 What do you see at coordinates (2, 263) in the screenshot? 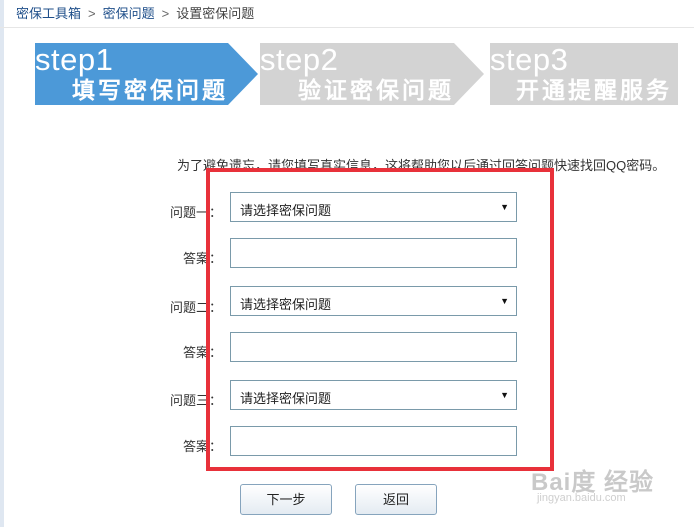
I see `left-border` at bounding box center [2, 263].